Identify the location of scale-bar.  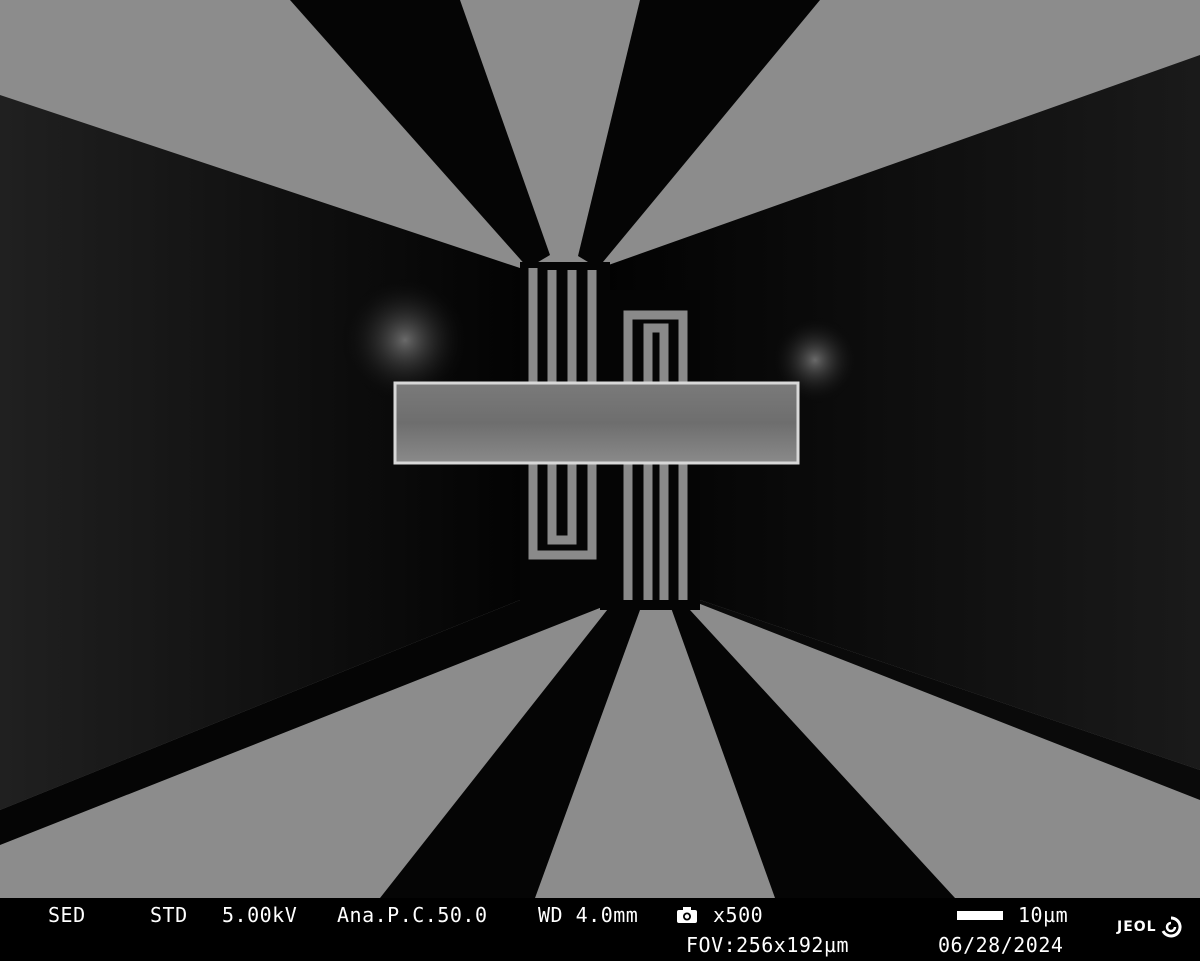
(980, 915).